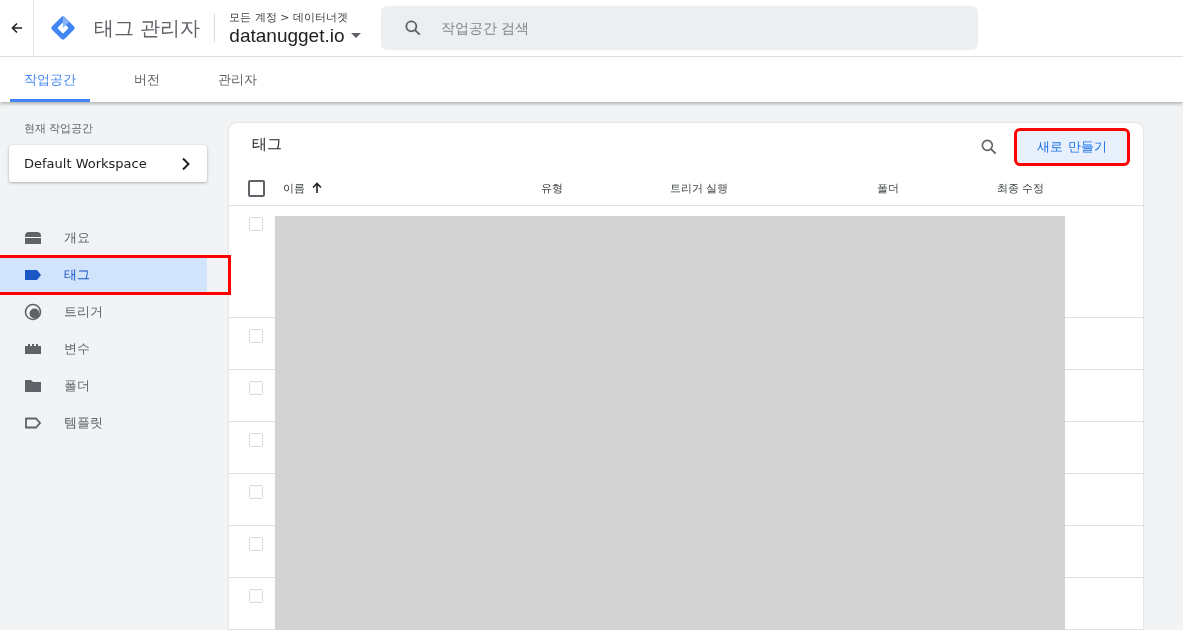 Image resolution: width=1183 pixels, height=630 pixels. What do you see at coordinates (147, 79) in the screenshot?
I see `nav-tab: 버전` at bounding box center [147, 79].